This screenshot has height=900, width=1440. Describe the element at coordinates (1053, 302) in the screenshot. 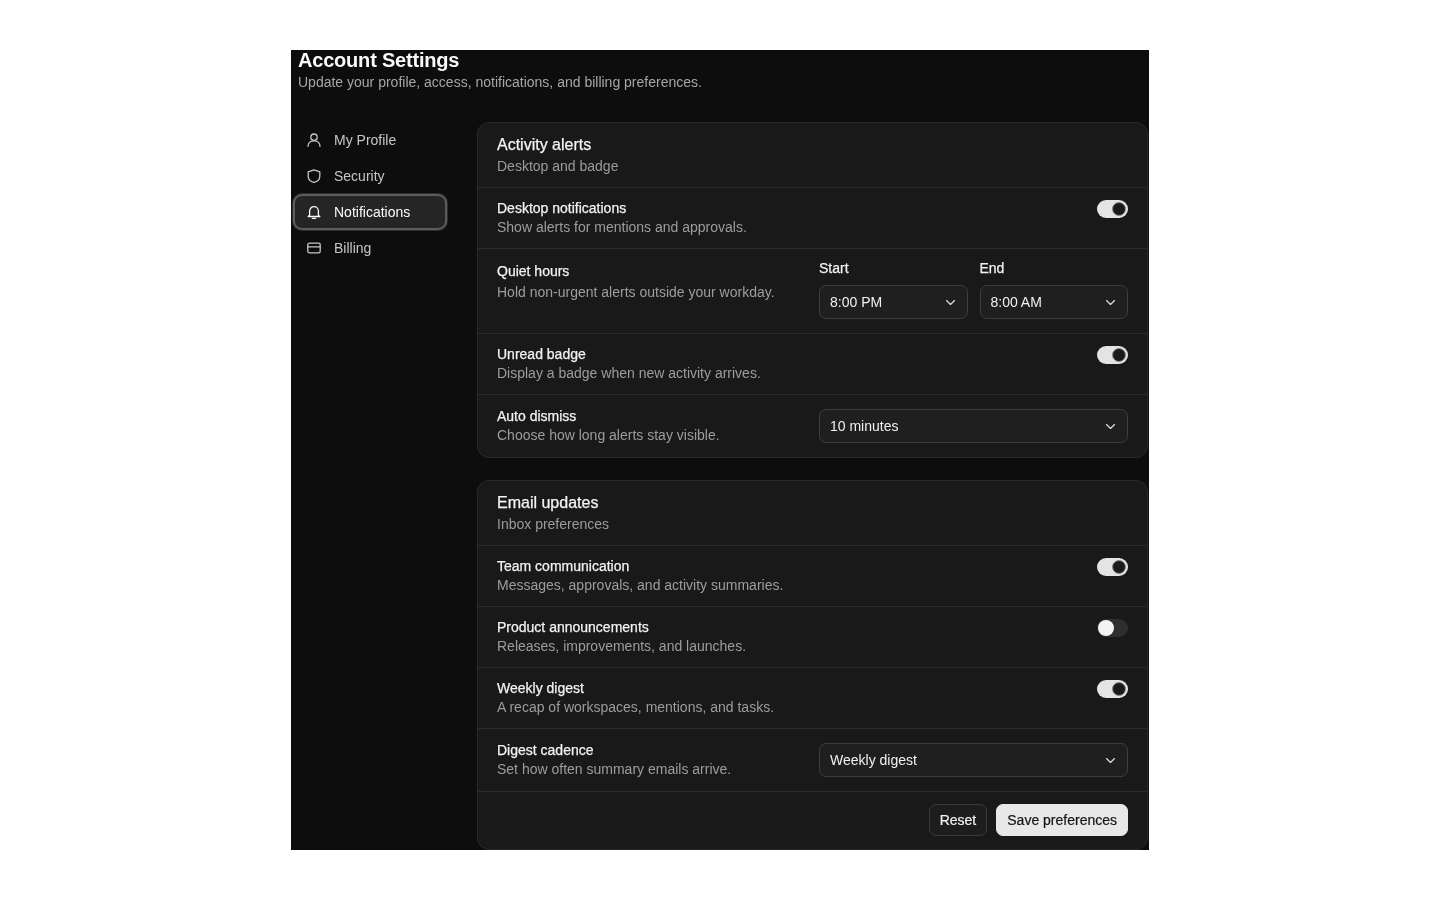

I see `dropdown-field: 8:00 AM` at that location.